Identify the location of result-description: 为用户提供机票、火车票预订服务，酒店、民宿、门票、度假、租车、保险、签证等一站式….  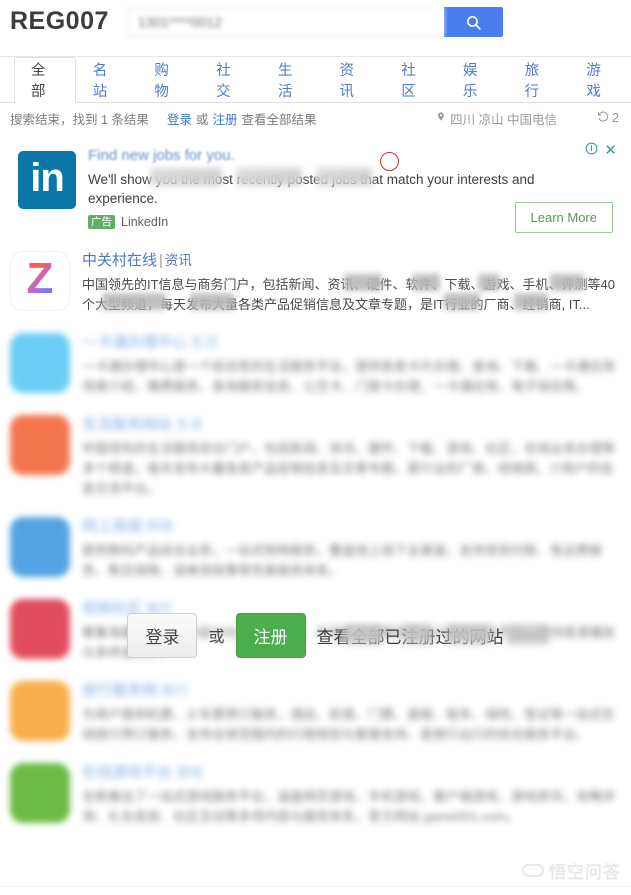
(349, 724).